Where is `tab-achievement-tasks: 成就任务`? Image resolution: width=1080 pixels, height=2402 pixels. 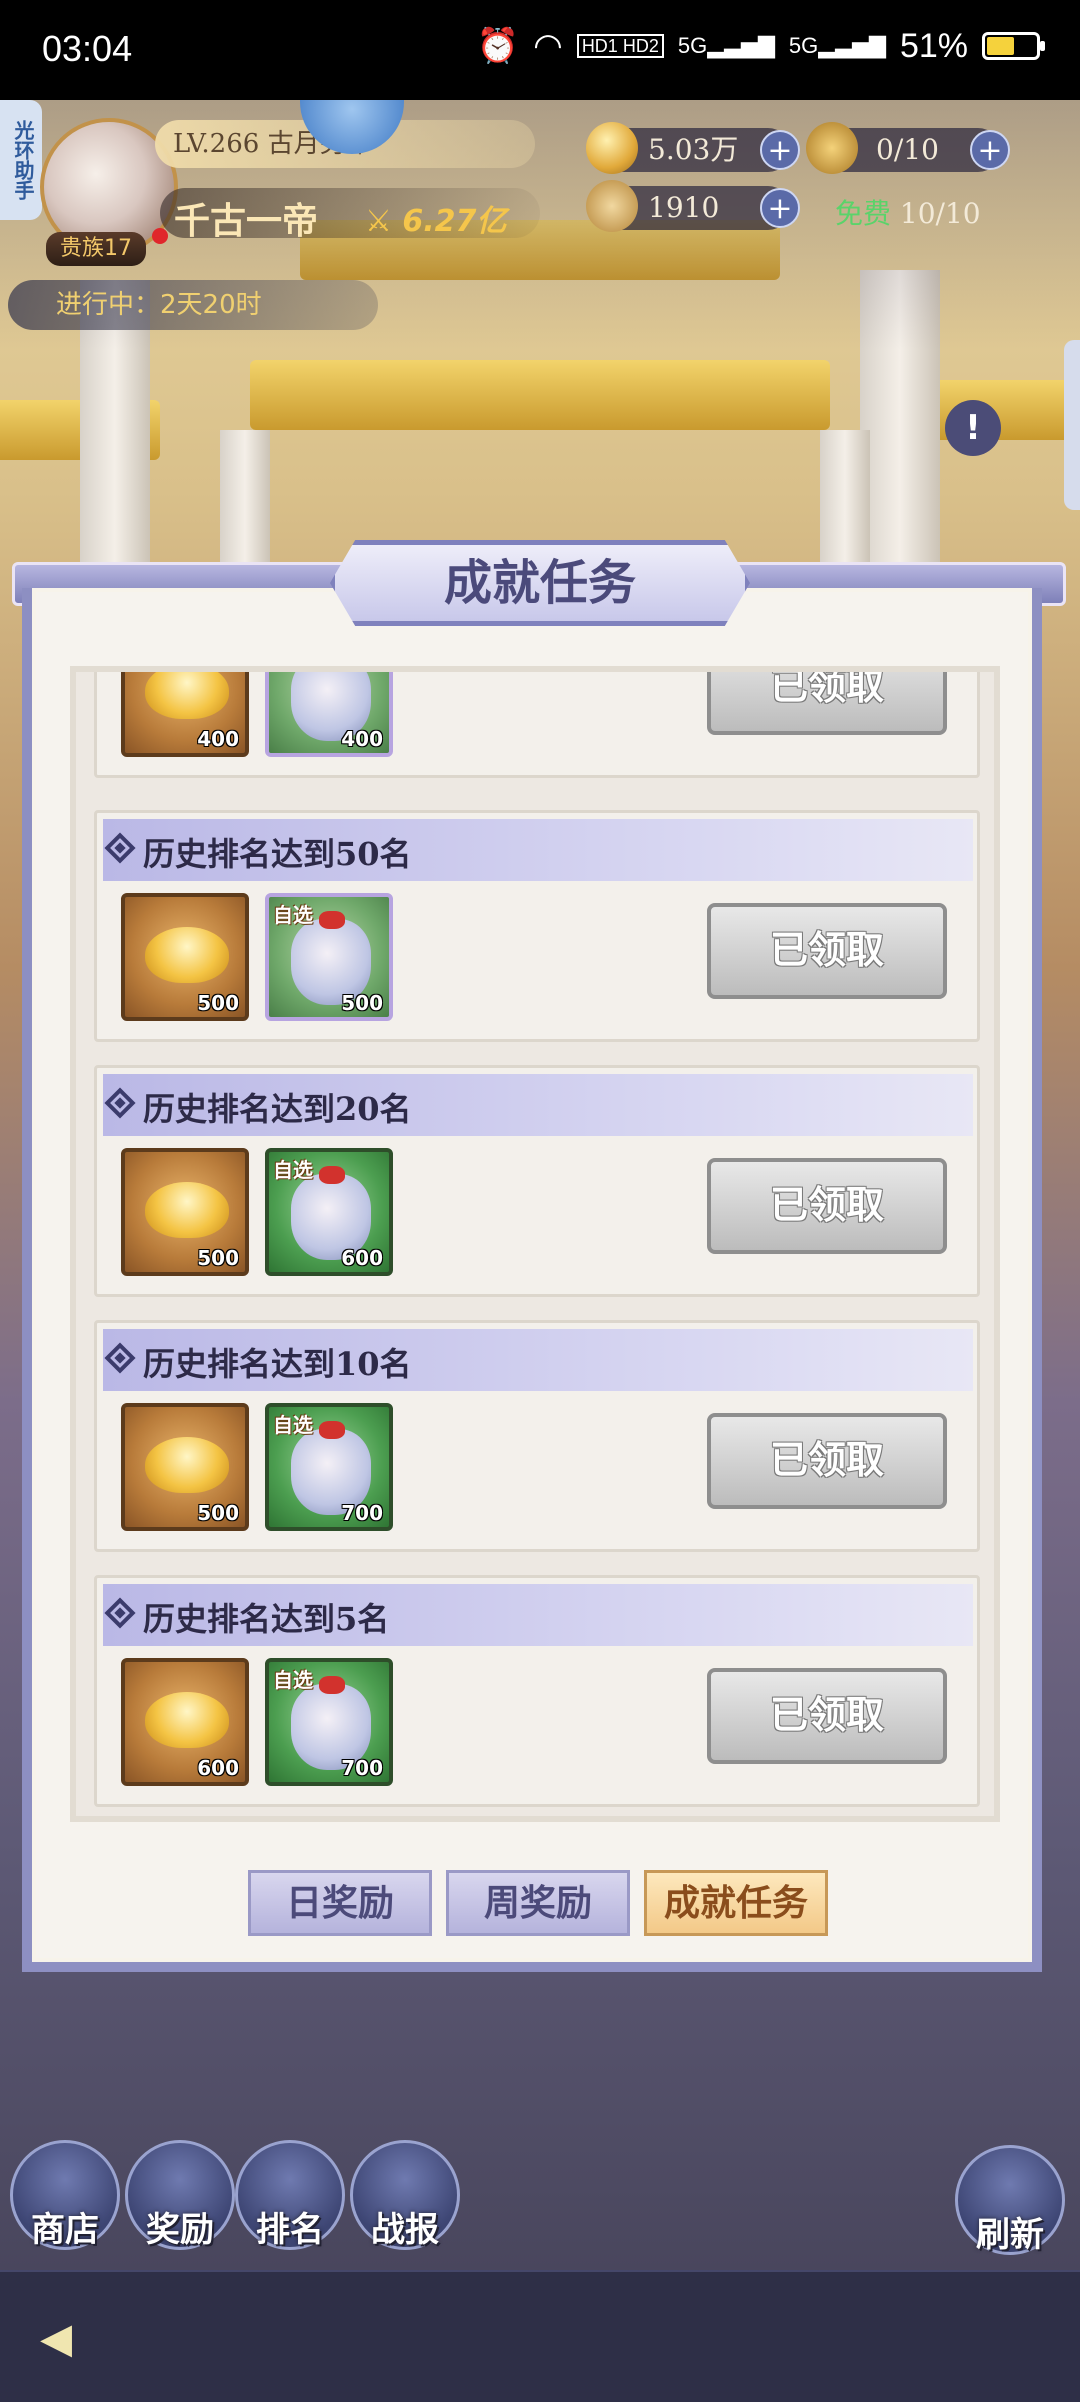 tab-achievement-tasks: 成就任务 is located at coordinates (736, 1903).